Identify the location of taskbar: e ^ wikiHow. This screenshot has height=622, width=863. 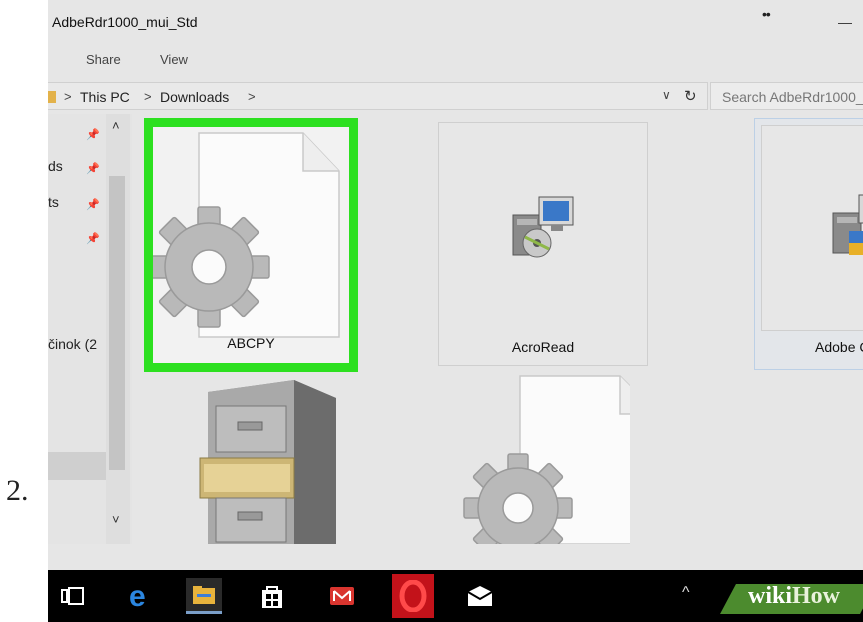
(455, 596).